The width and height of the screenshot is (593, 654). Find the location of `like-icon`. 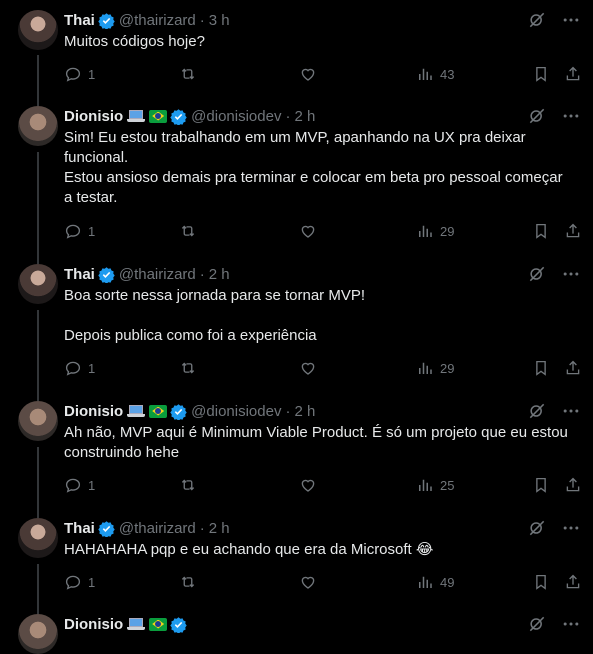

like-icon is located at coordinates (308, 368).